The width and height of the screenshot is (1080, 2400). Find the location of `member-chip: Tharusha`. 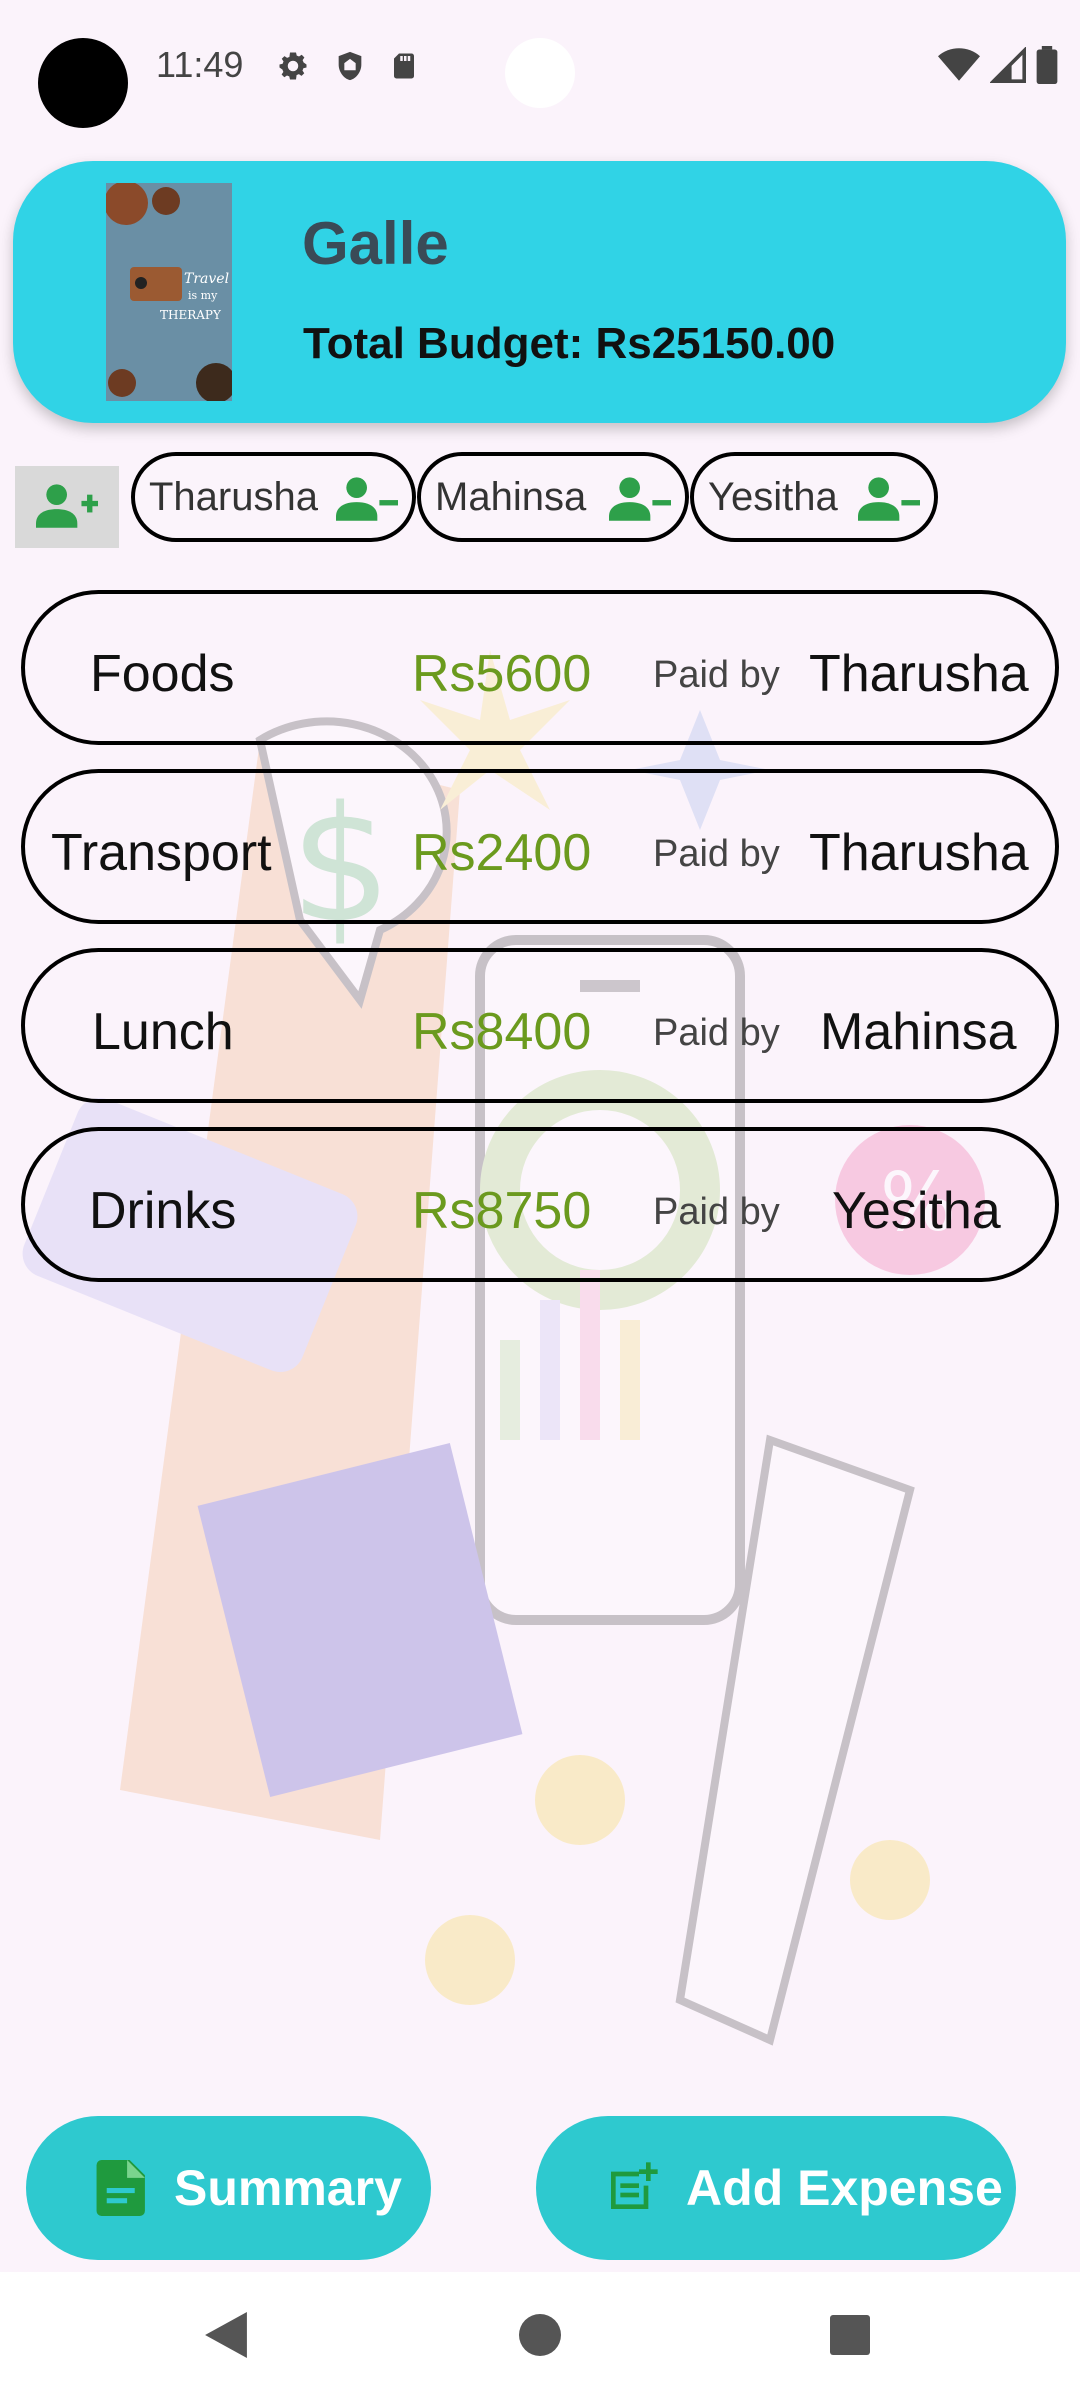

member-chip: Tharusha is located at coordinates (273, 497).